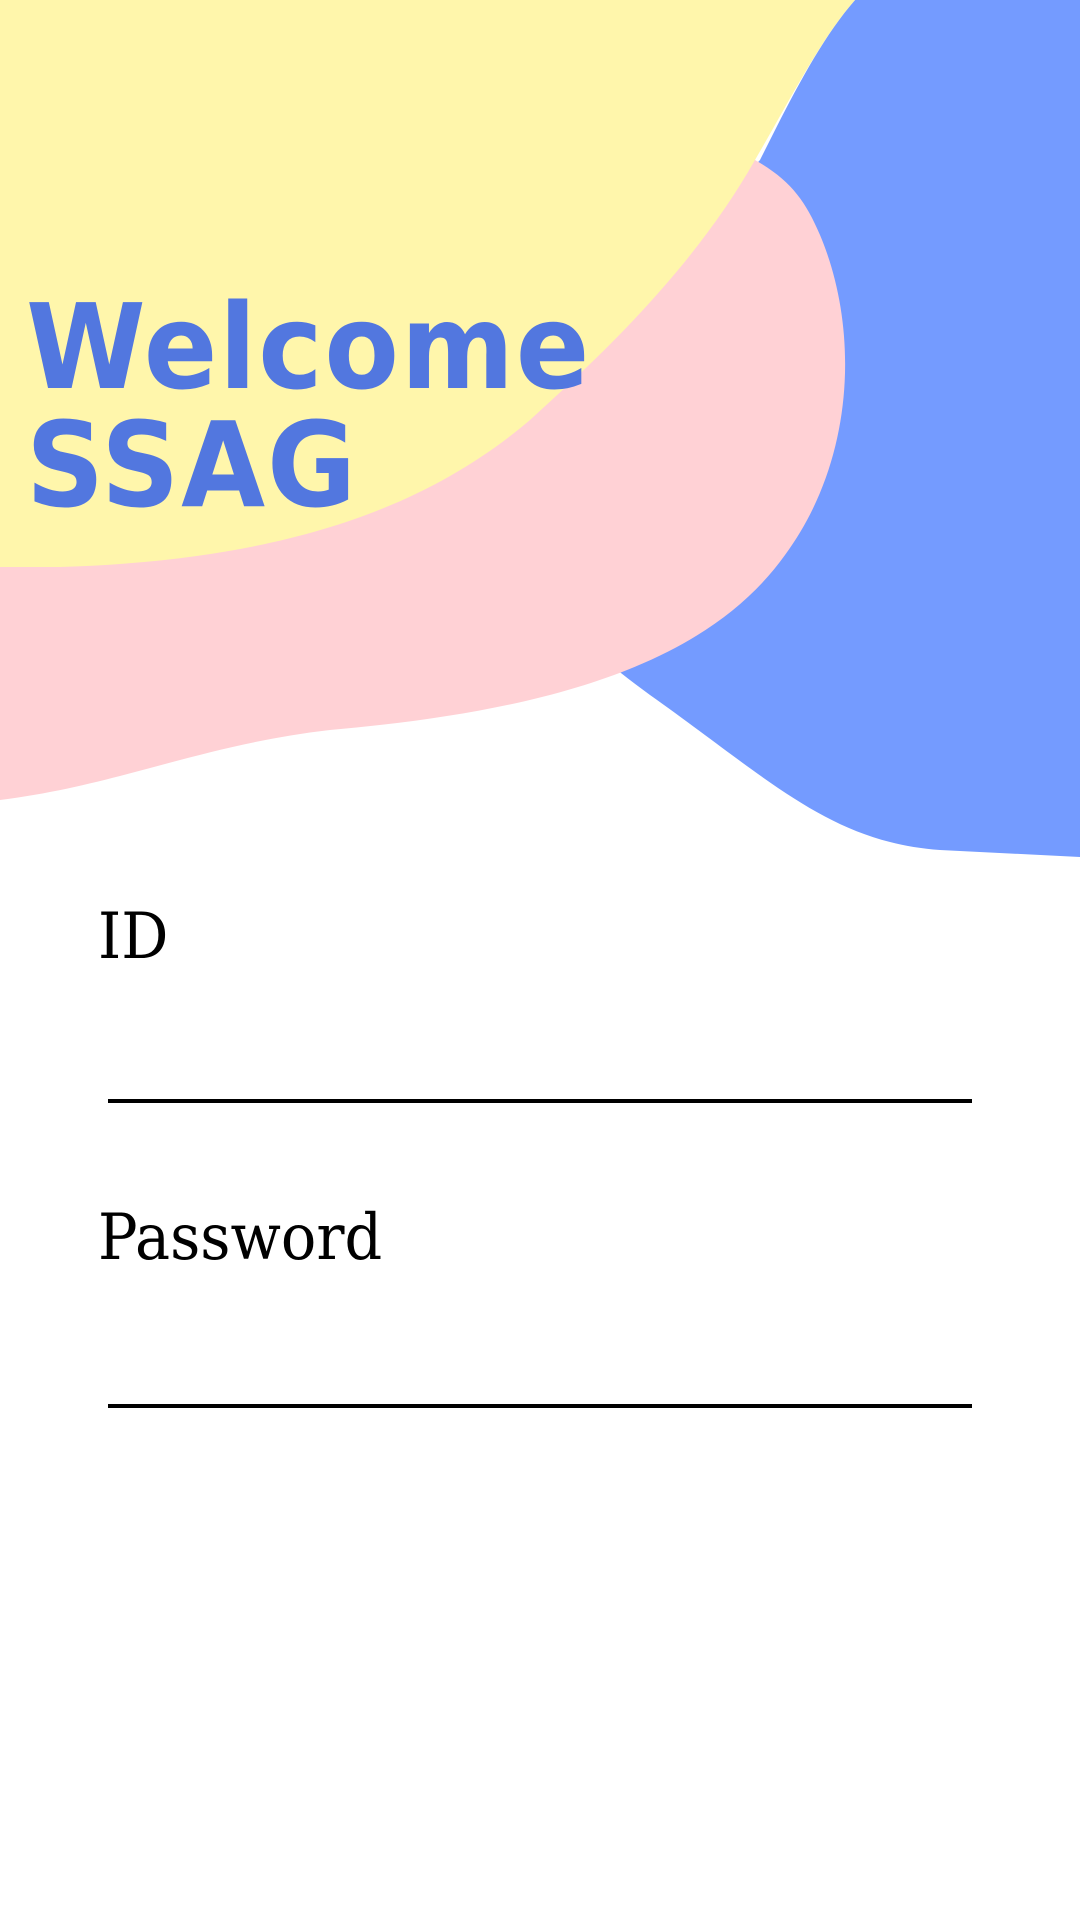 Image resolution: width=1080 pixels, height=1920 pixels. I want to click on password-input, so click(540, 1376).